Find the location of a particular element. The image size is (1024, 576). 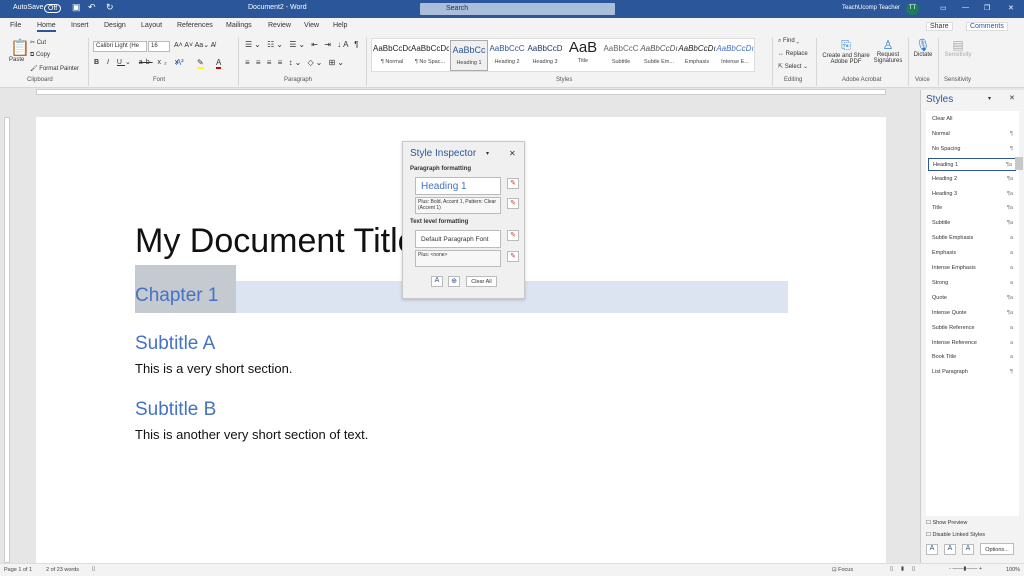

sensitivity-button: ▤ Sensitivity is located at coordinates (958, 48).